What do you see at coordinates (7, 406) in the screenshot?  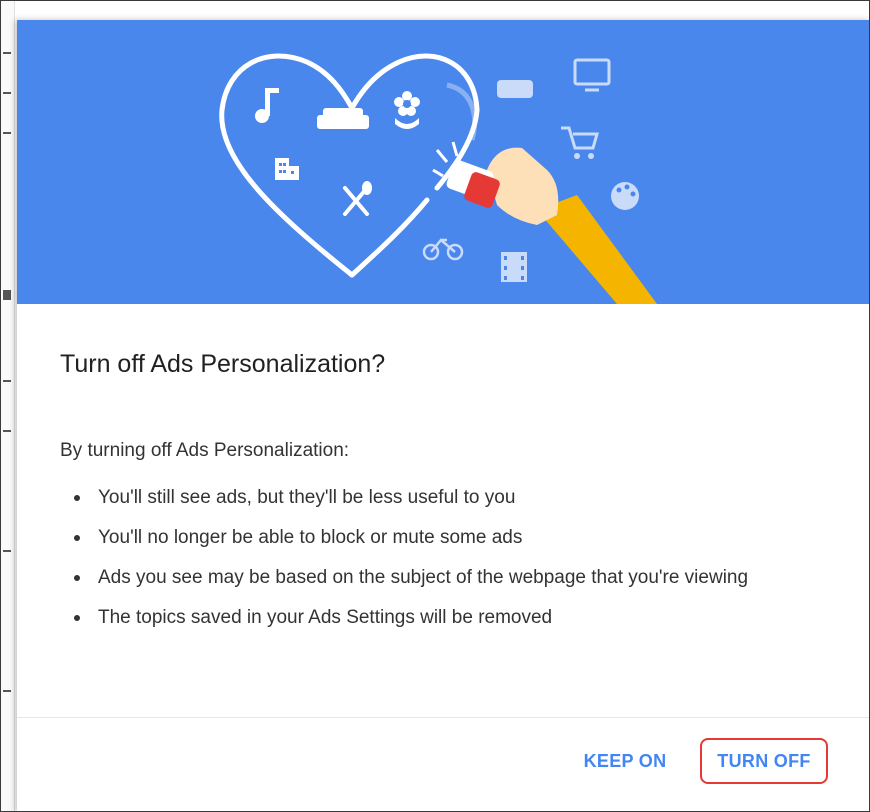 I see `background-page` at bounding box center [7, 406].